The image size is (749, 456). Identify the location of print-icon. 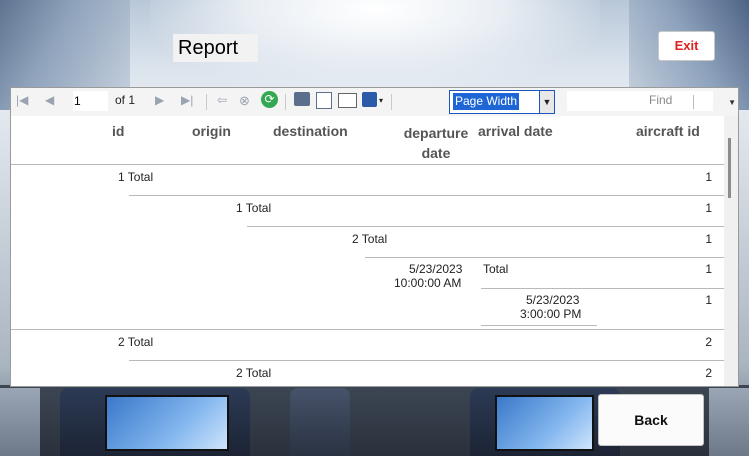
(302, 99).